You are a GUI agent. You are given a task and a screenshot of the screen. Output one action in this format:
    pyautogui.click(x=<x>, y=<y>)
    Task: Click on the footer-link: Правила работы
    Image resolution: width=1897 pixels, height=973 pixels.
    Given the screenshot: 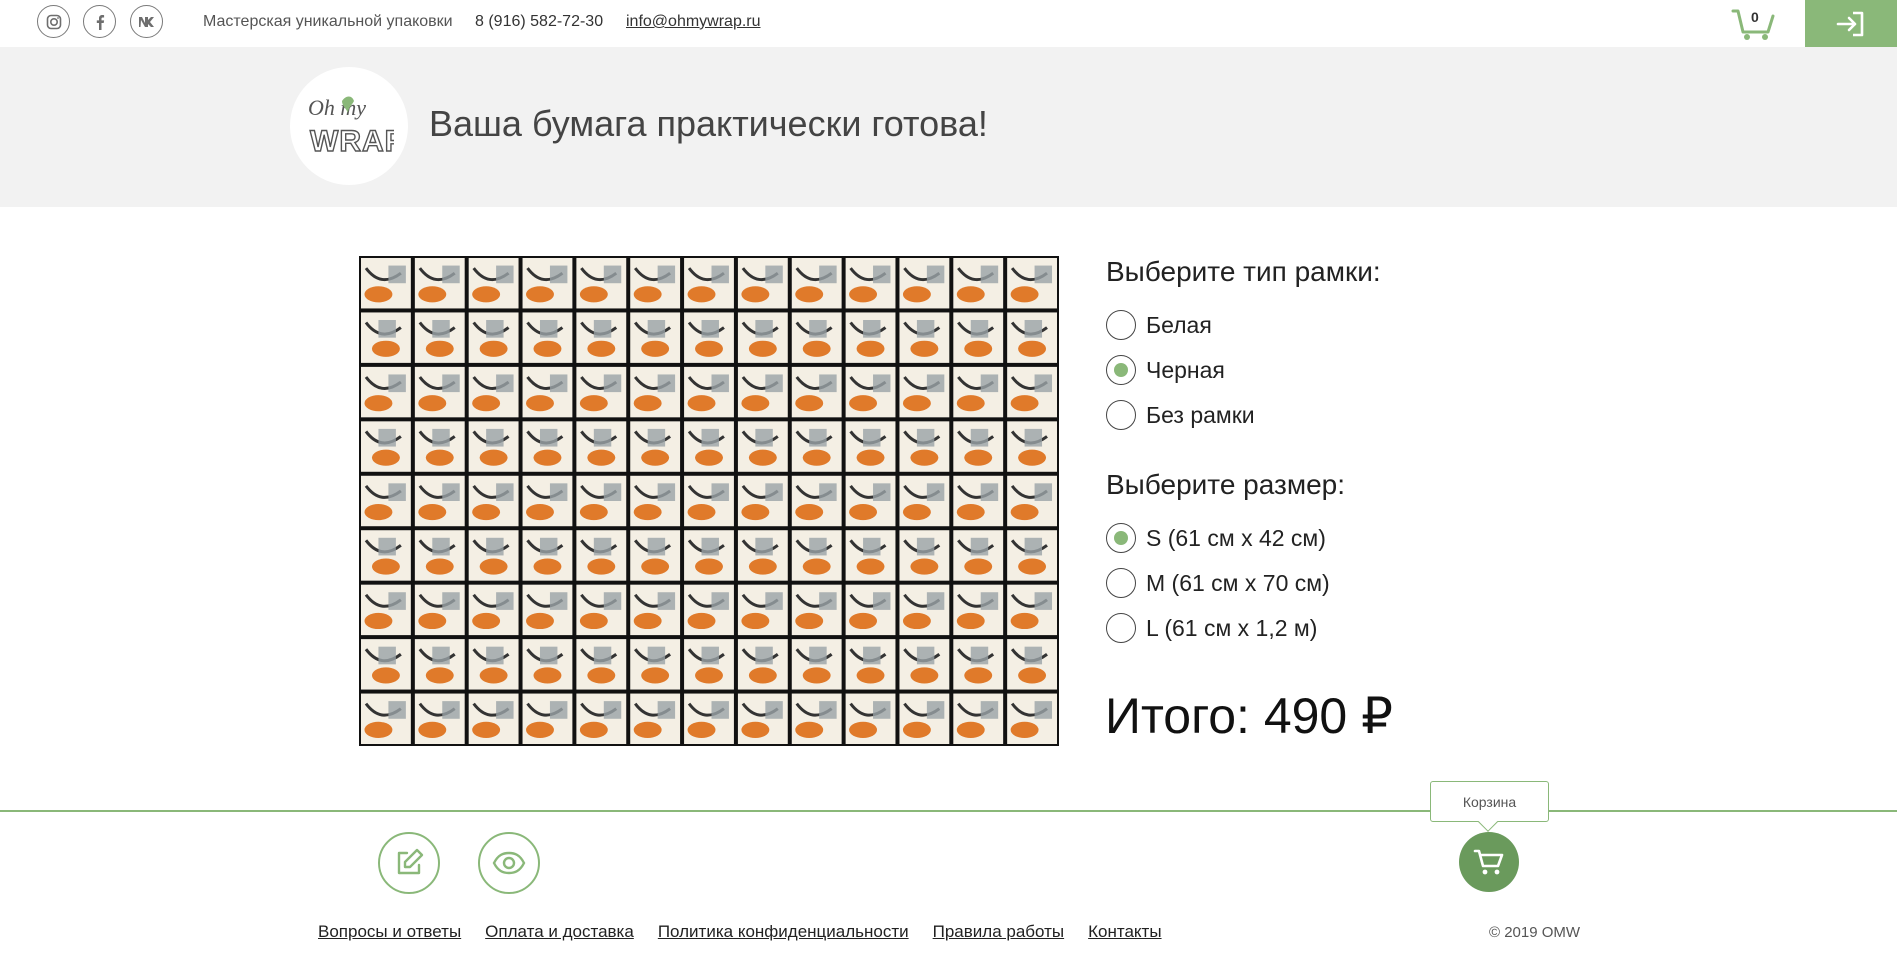 What is the action you would take?
    pyautogui.click(x=998, y=932)
    